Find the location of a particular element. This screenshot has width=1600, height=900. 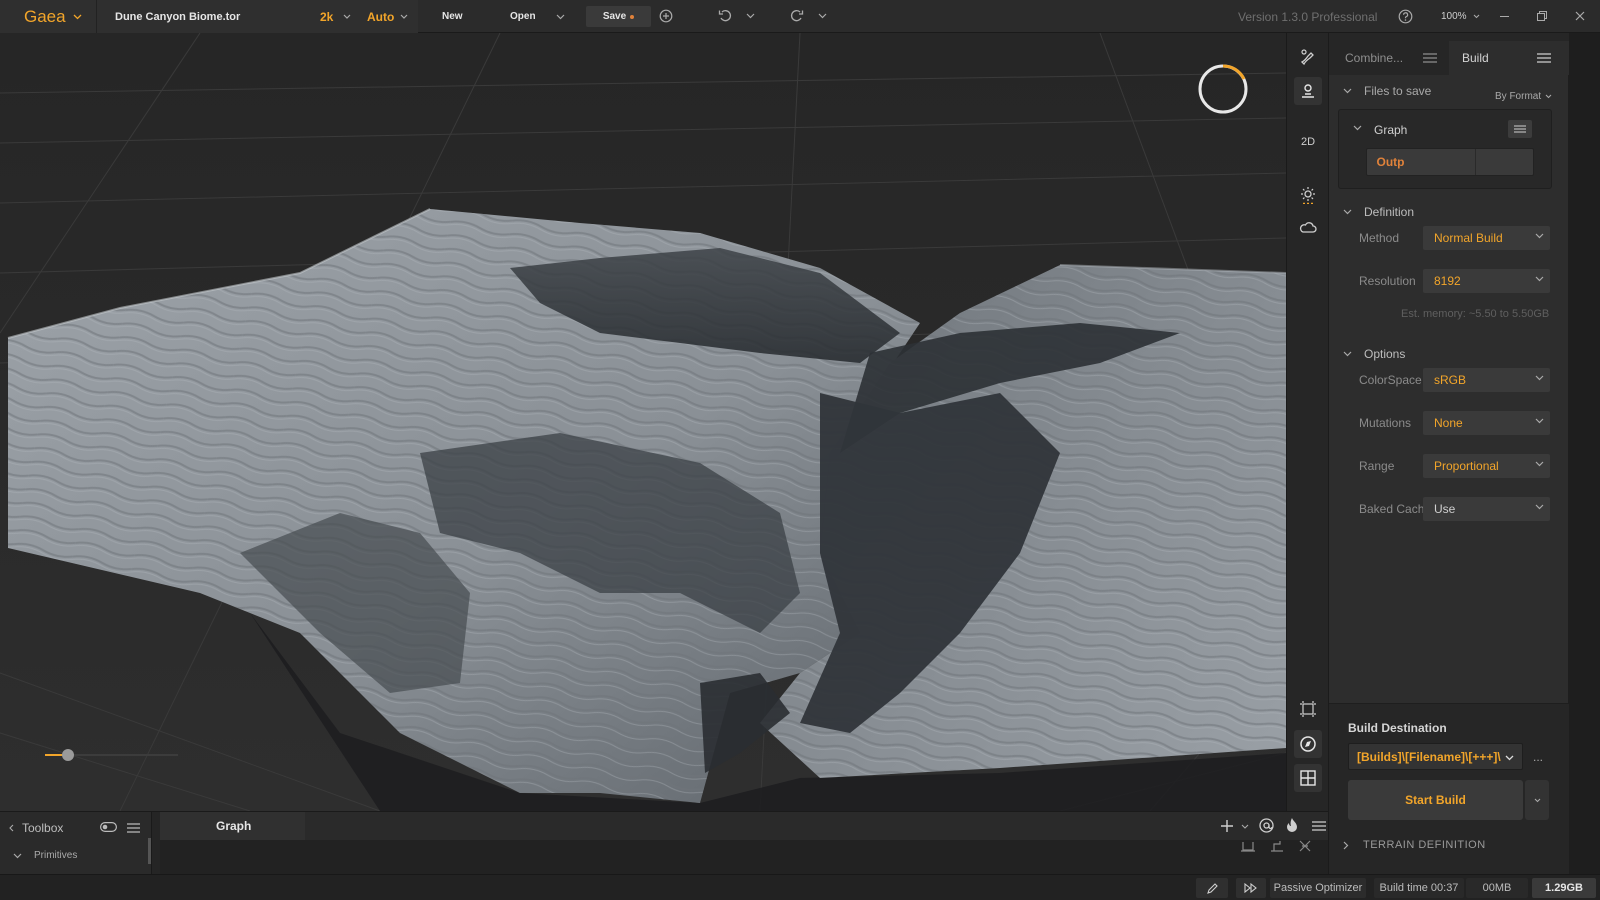

open-button: Open is located at coordinates (537, 16).